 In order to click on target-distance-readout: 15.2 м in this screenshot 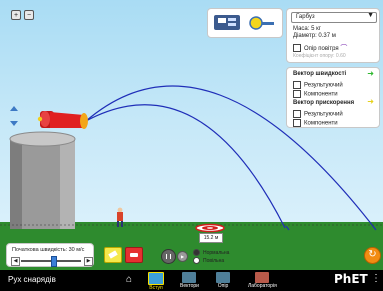, I will do `click(211, 238)`.